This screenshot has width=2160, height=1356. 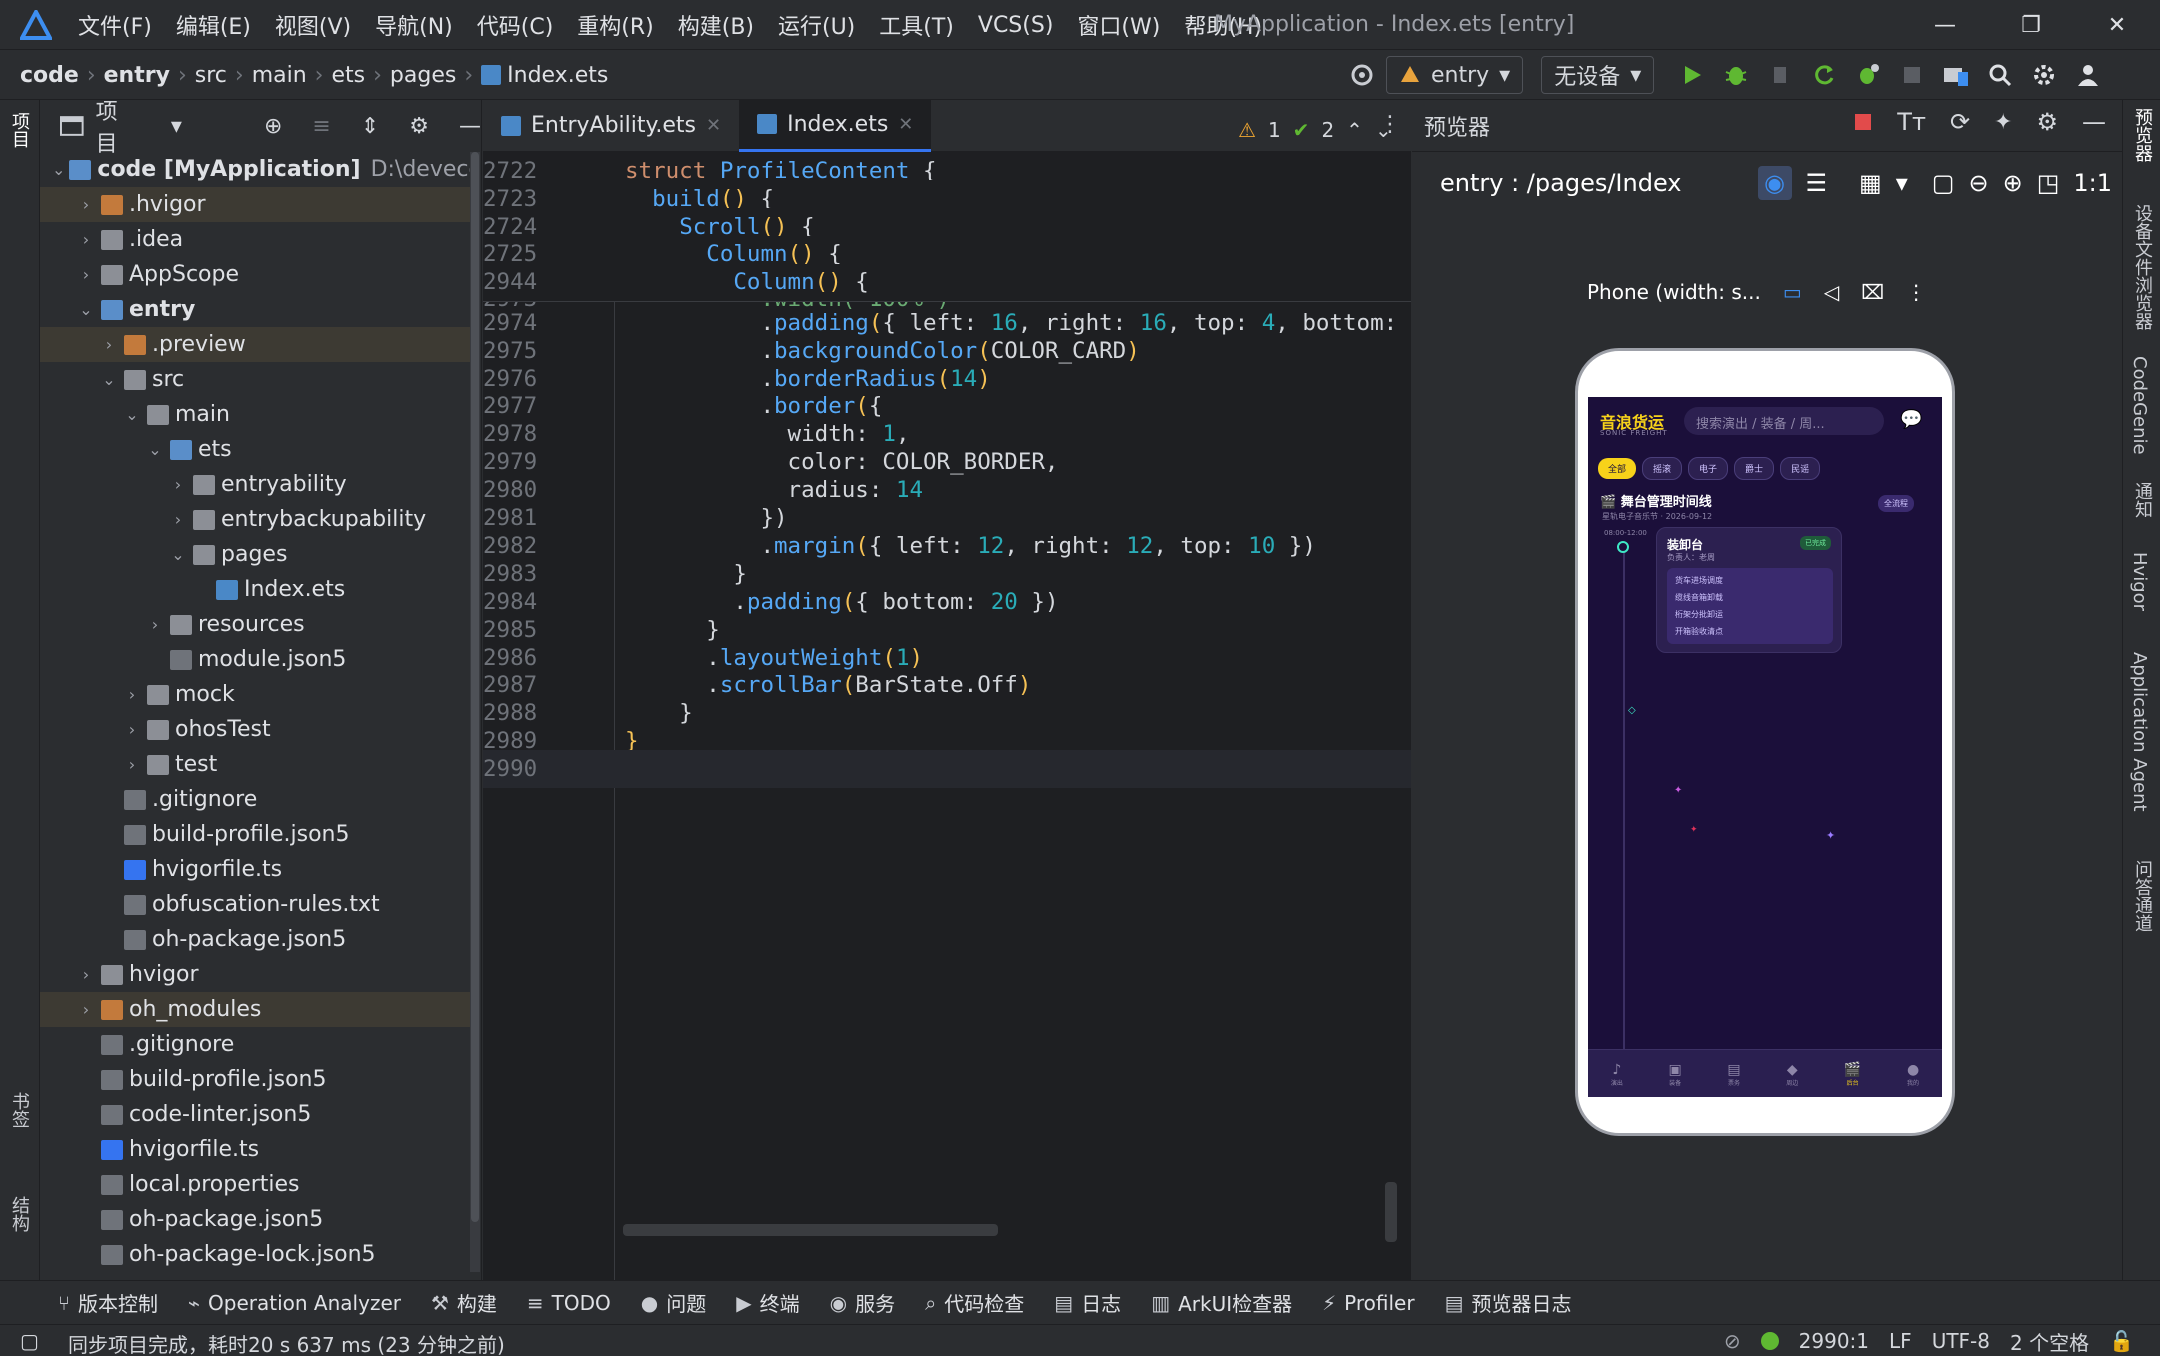 What do you see at coordinates (2121, 1341) in the screenshot?
I see `lock-icon: 🔓` at bounding box center [2121, 1341].